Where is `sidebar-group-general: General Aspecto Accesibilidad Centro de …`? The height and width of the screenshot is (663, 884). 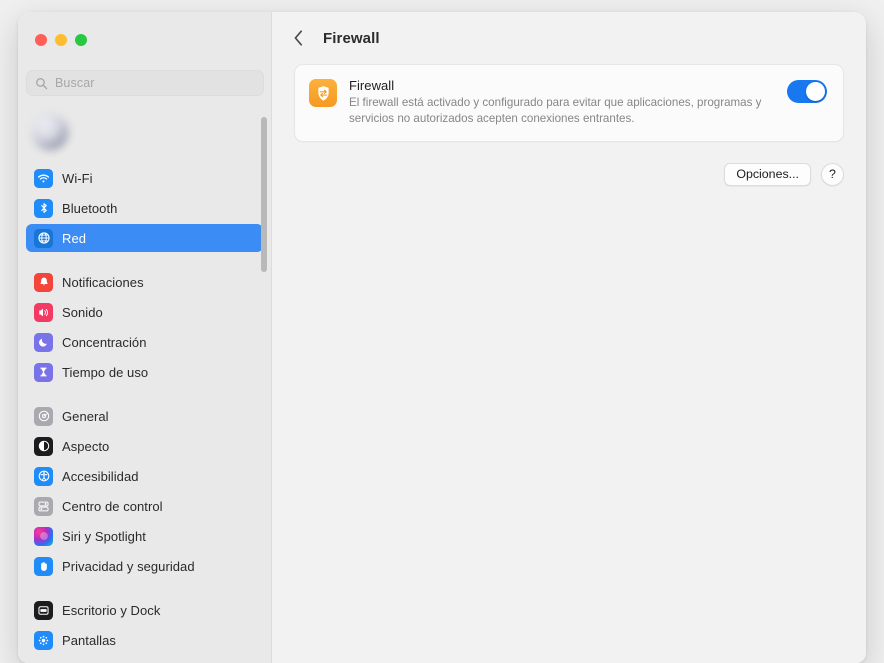
sidebar-group-general: General Aspecto Accesibilidad Centro de … is located at coordinates (144, 491).